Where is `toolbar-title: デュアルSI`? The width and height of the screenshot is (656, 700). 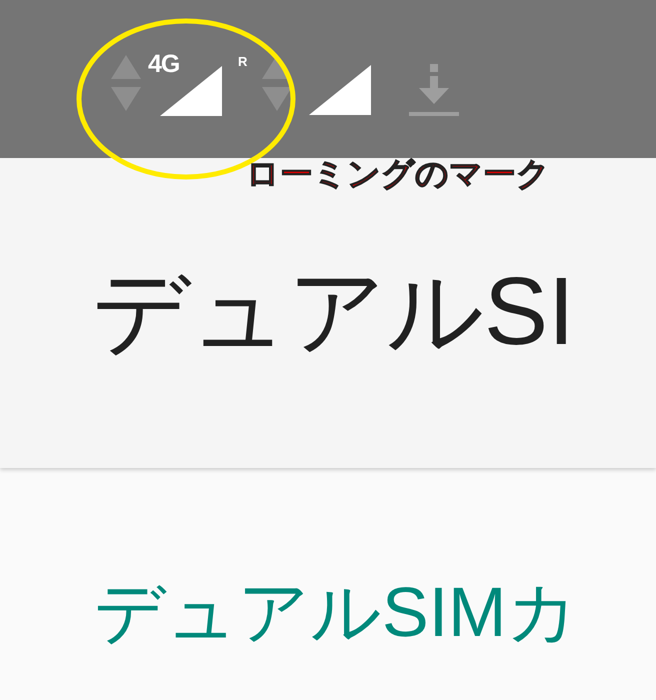
toolbar-title: デュアルSI is located at coordinates (333, 312).